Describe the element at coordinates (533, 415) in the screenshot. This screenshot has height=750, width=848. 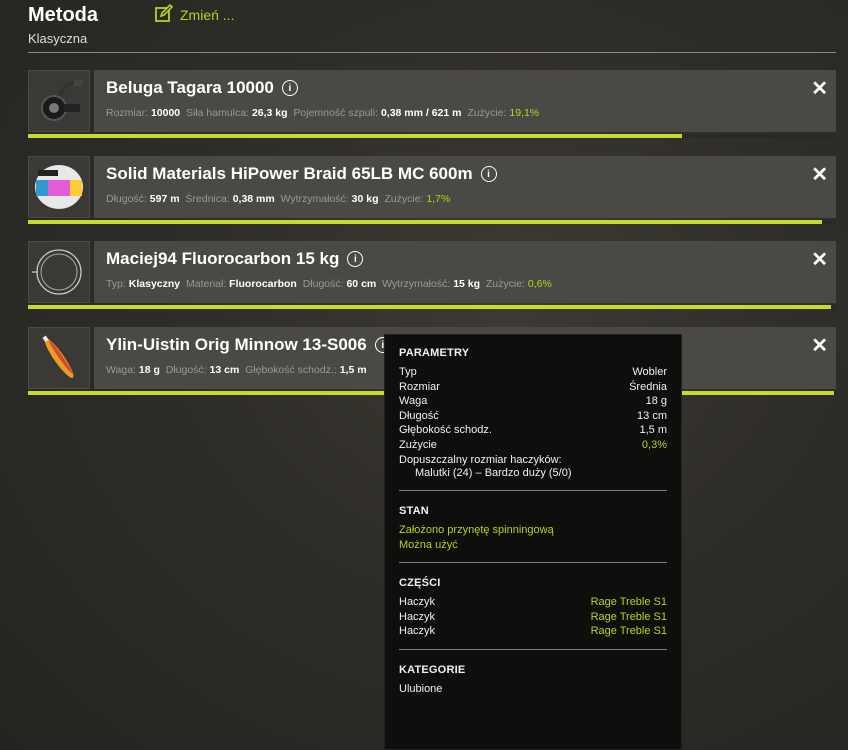
I see `param-row: Długość 13 cm` at that location.